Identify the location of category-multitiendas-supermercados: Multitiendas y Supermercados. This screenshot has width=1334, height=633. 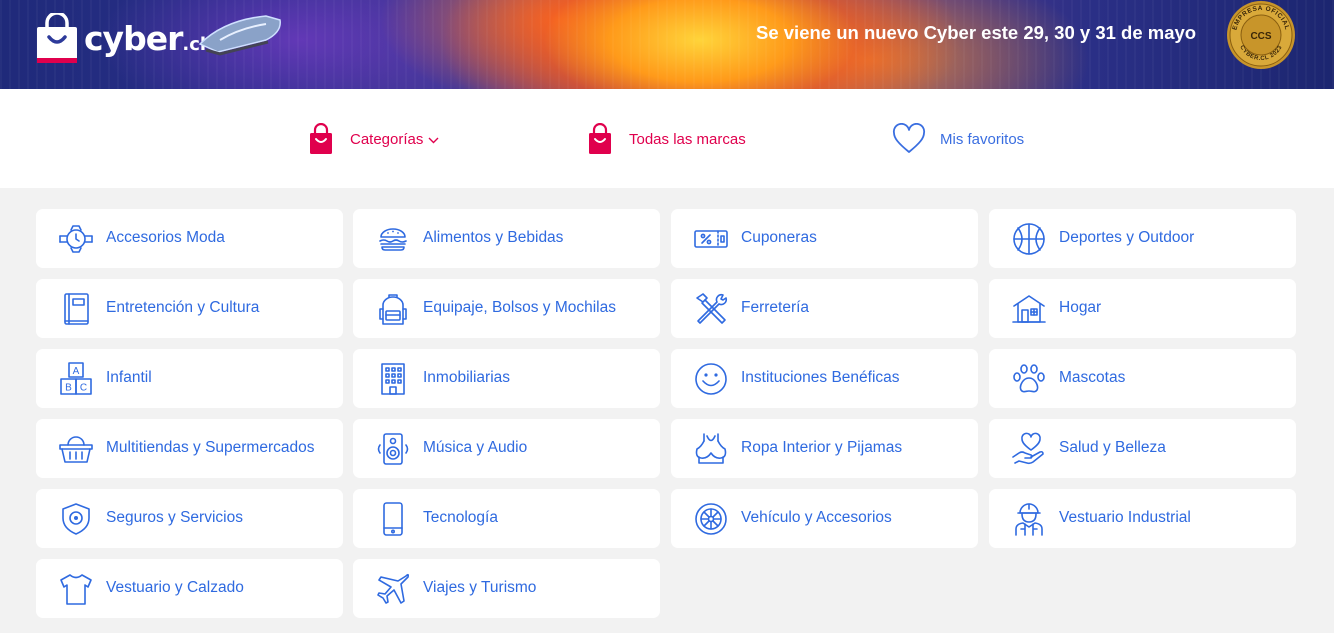
(189, 448).